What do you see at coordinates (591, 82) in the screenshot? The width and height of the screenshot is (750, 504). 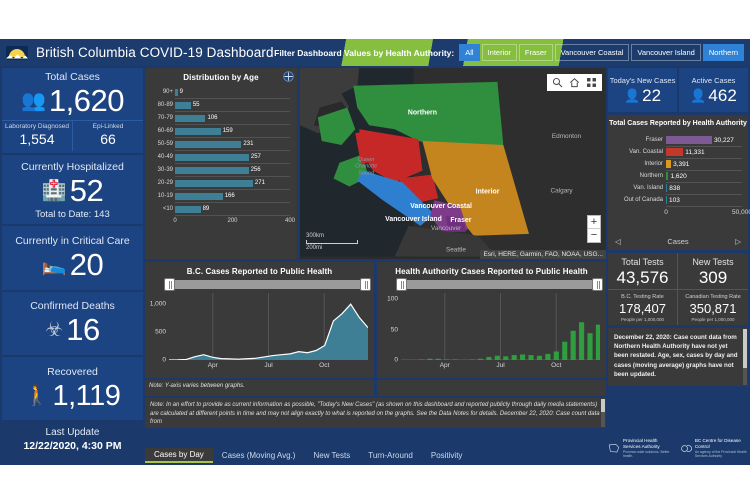 I see `basemap-grid-icon` at bounding box center [591, 82].